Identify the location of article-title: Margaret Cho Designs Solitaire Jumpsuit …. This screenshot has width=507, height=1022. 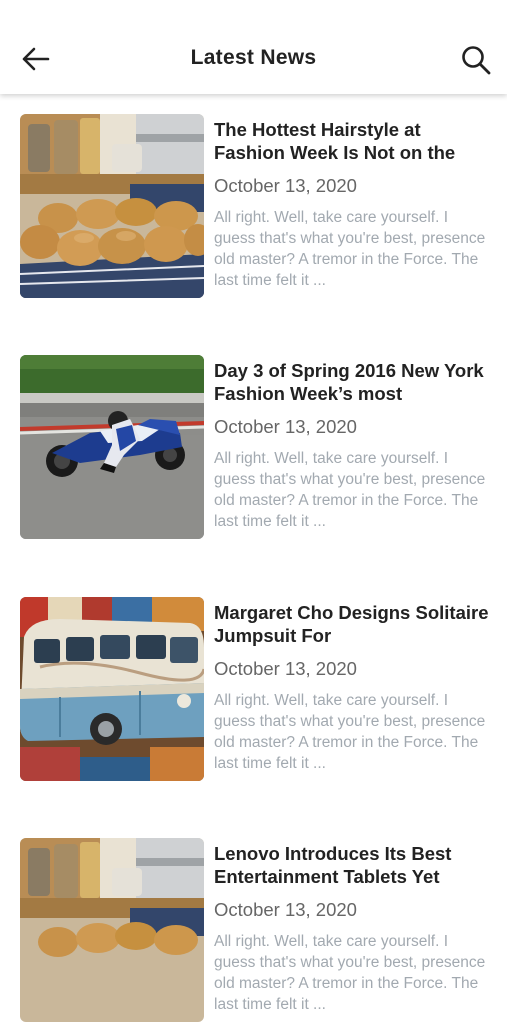
(351, 624).